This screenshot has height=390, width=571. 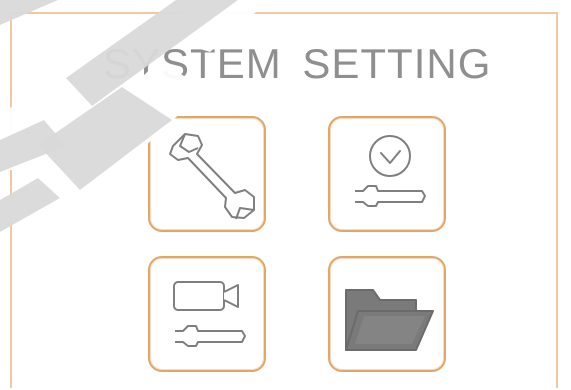 I want to click on system-tool-tile, so click(x=207, y=174).